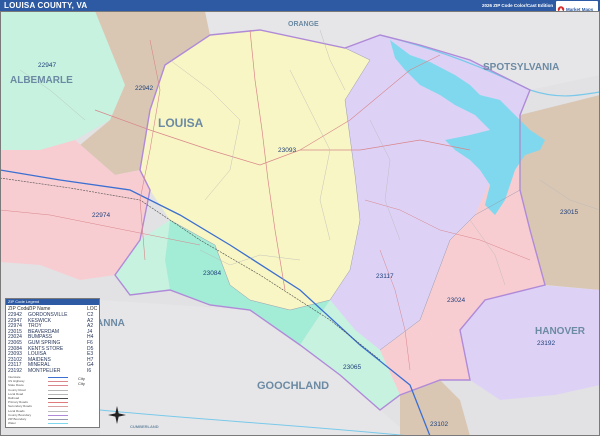 The height and width of the screenshot is (436, 600). Describe the element at coordinates (12, 423) in the screenshot. I see `legend-line-label: Water` at that location.